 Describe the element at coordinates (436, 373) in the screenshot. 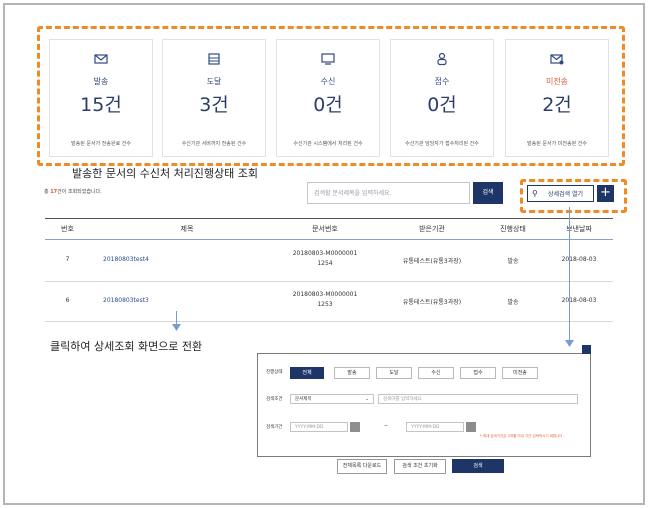

I see `status-tag-received: 수신` at that location.